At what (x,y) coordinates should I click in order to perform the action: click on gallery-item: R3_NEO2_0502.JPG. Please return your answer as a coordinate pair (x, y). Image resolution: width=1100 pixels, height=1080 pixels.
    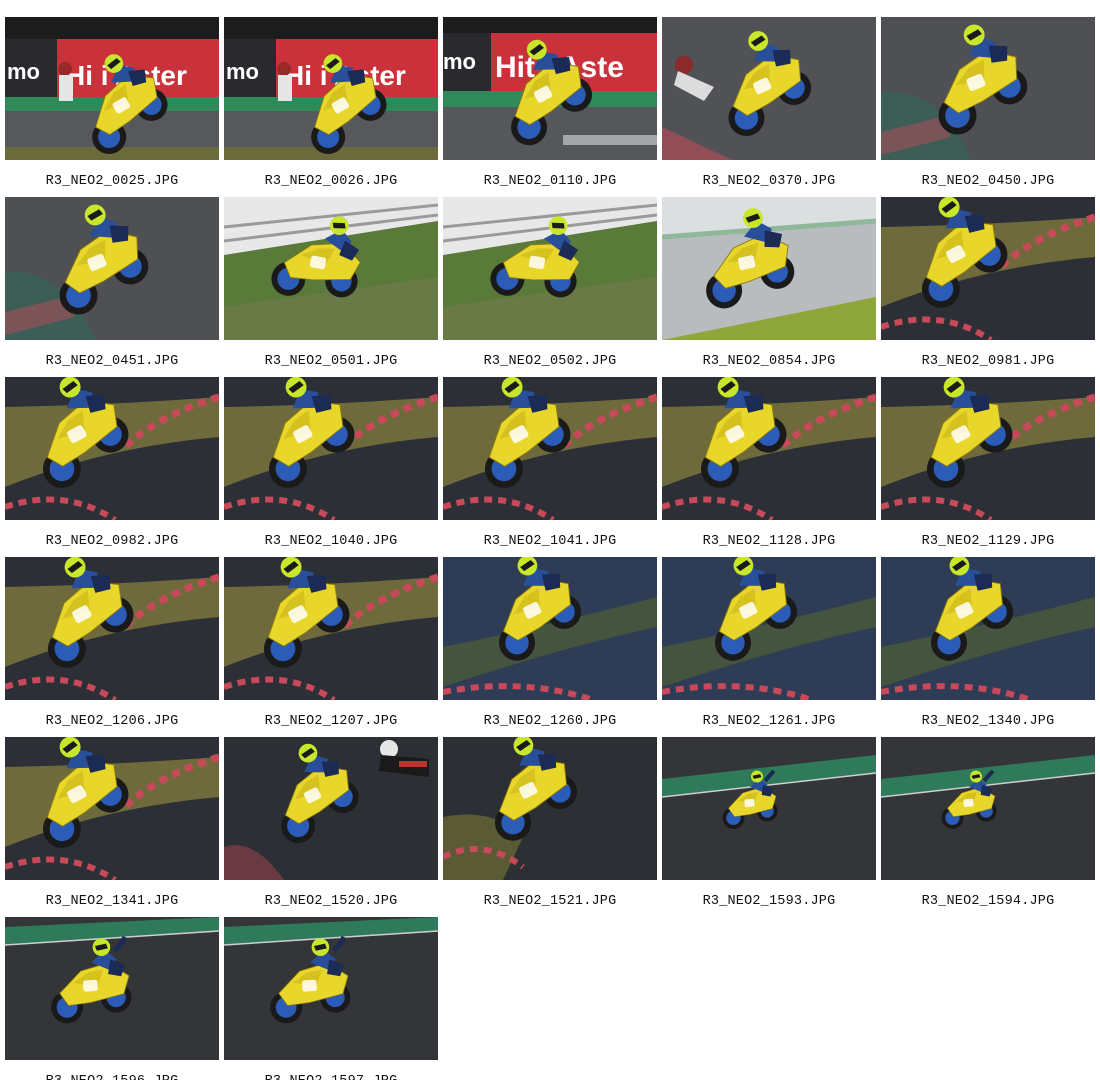
    Looking at the image, I should click on (550, 287).